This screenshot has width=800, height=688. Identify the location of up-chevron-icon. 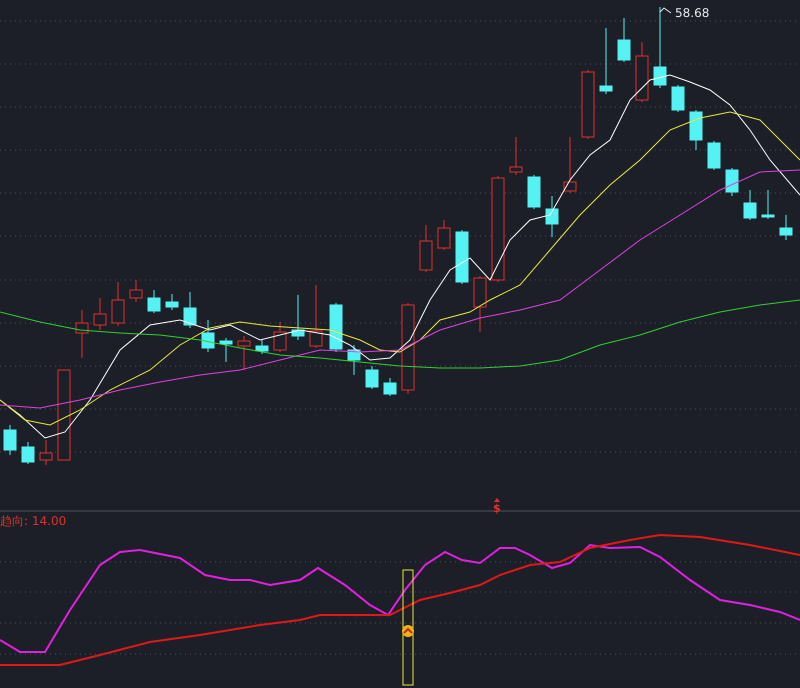
(408, 631).